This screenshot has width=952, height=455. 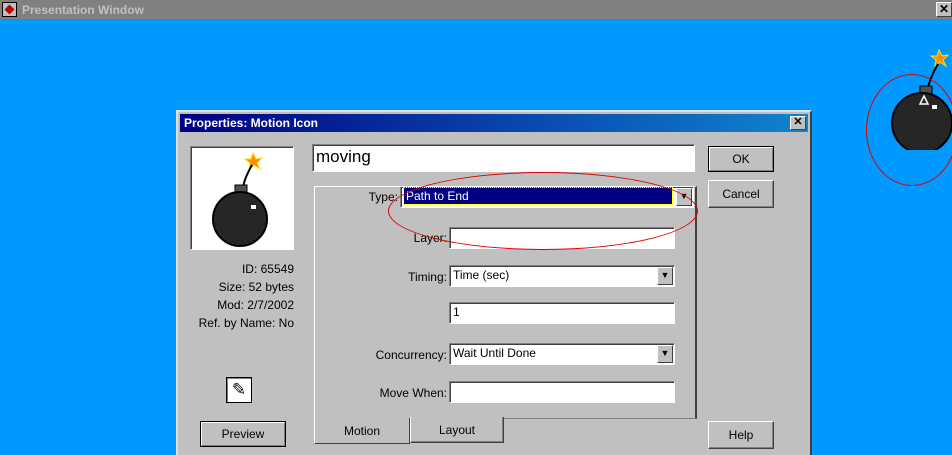 What do you see at coordinates (476, 9) in the screenshot?
I see `presentation-window-titlebar: Presentation Window ✕` at bounding box center [476, 9].